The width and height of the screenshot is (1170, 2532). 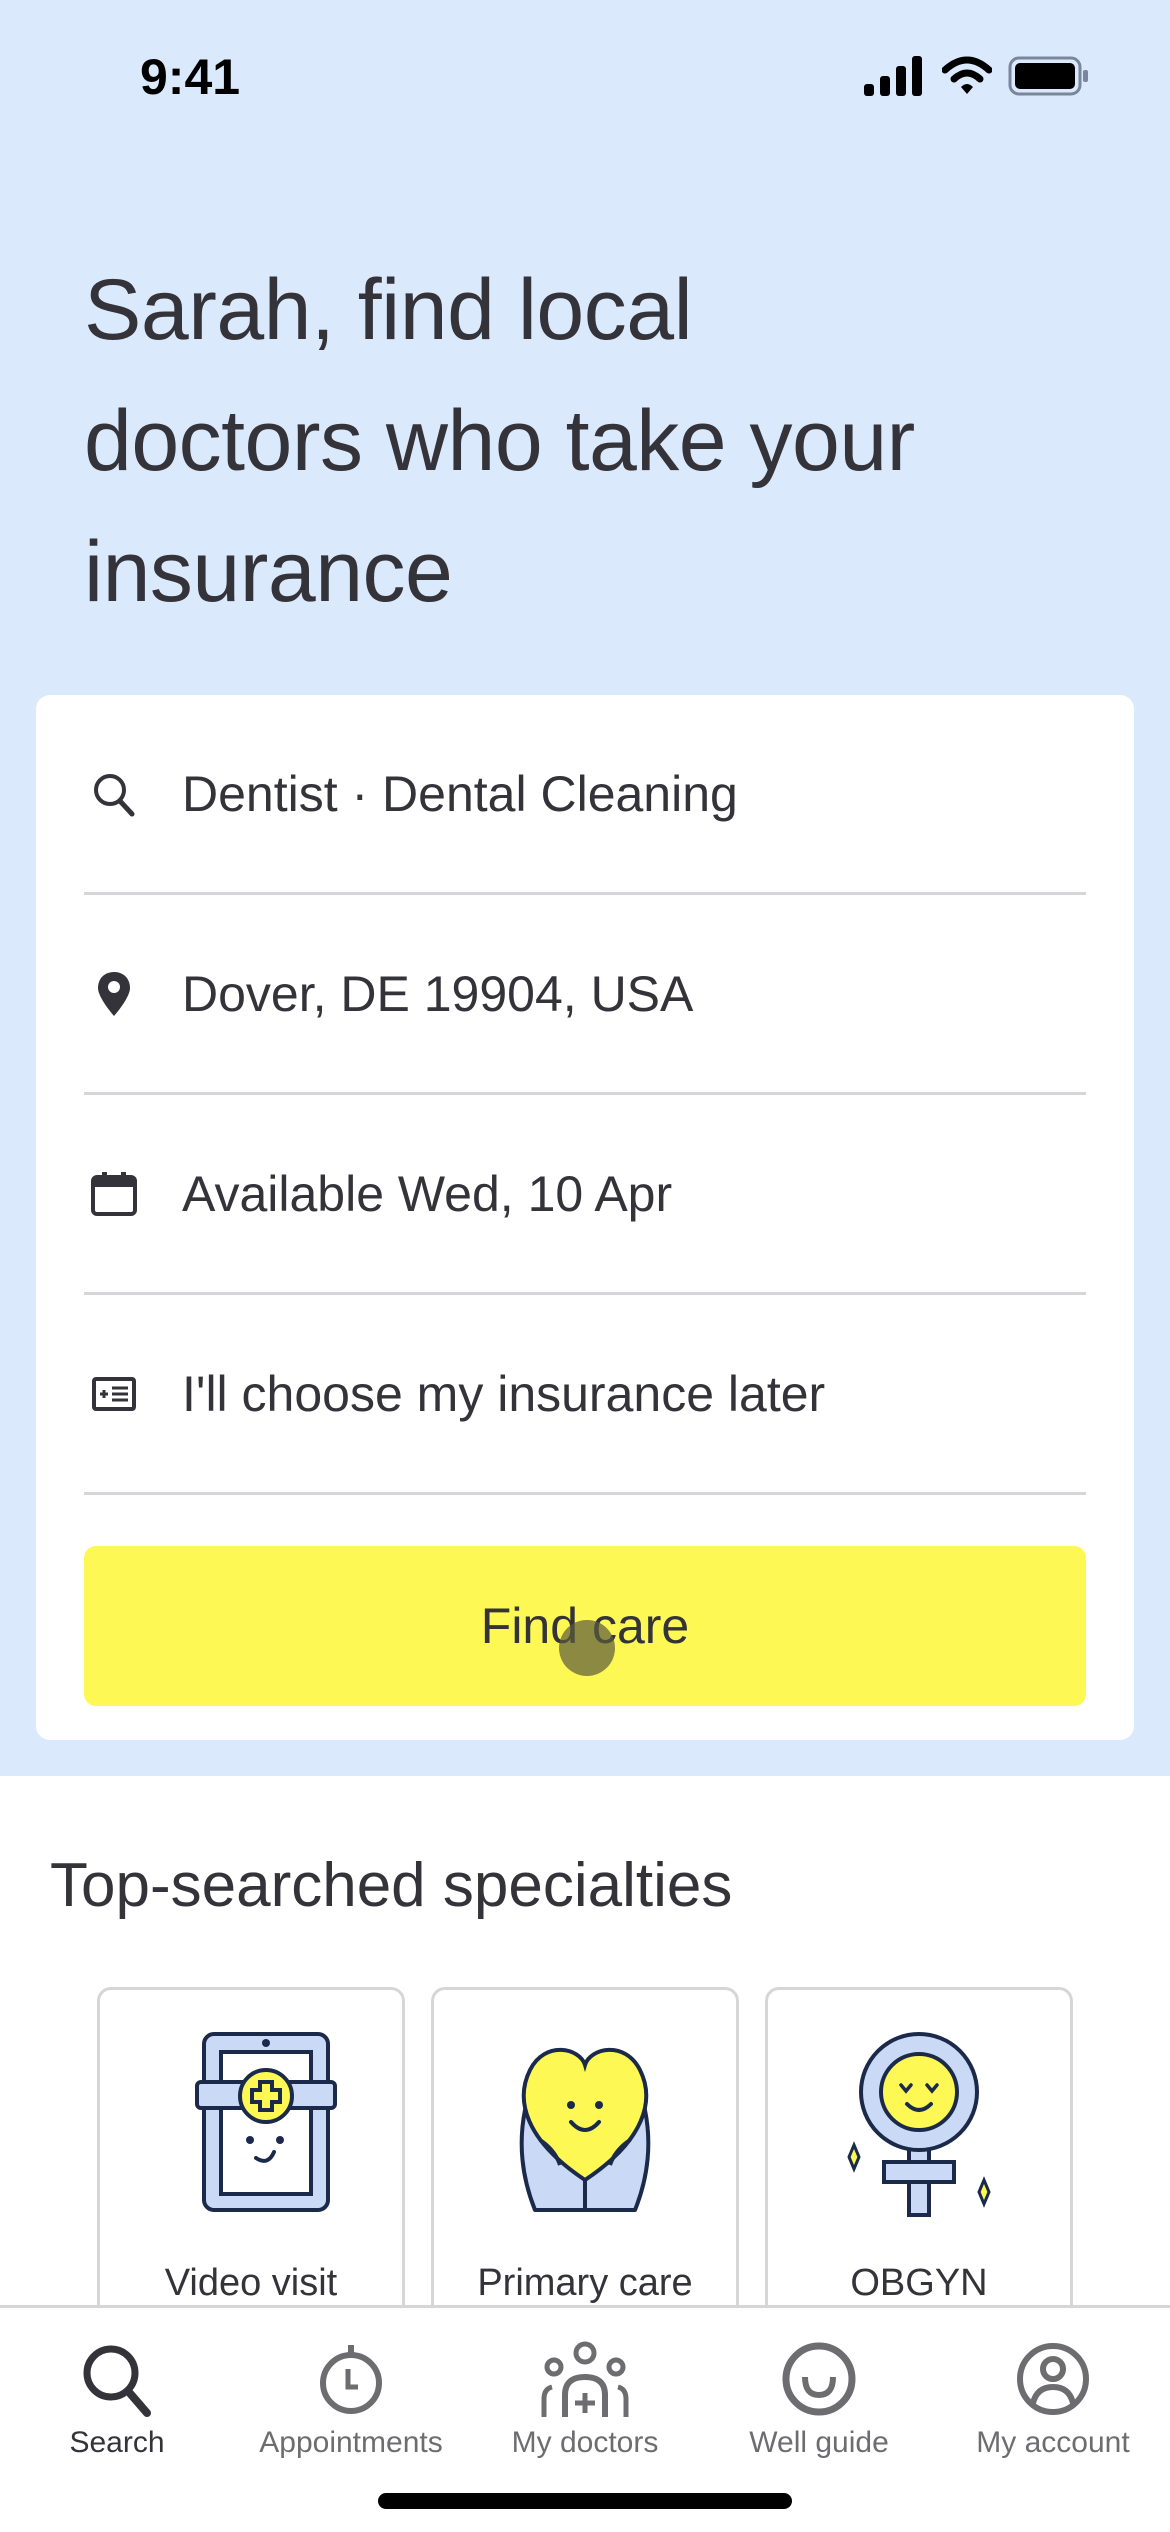 What do you see at coordinates (351, 2379) in the screenshot?
I see `stopwatch-icon` at bounding box center [351, 2379].